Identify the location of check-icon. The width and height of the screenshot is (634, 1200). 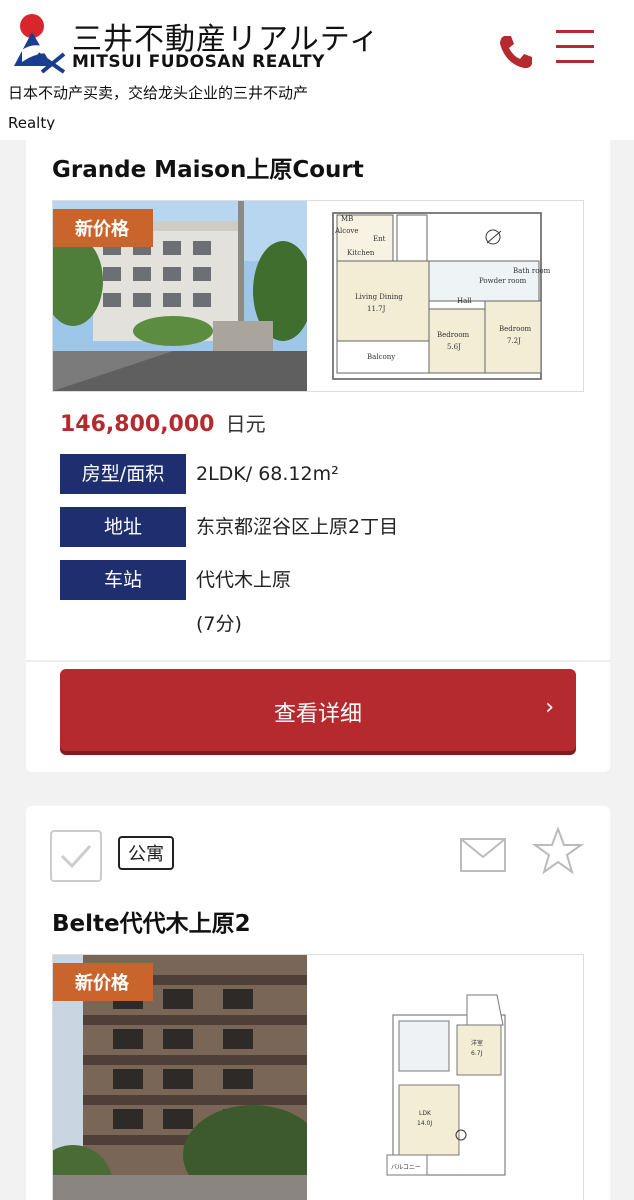
(76, 856).